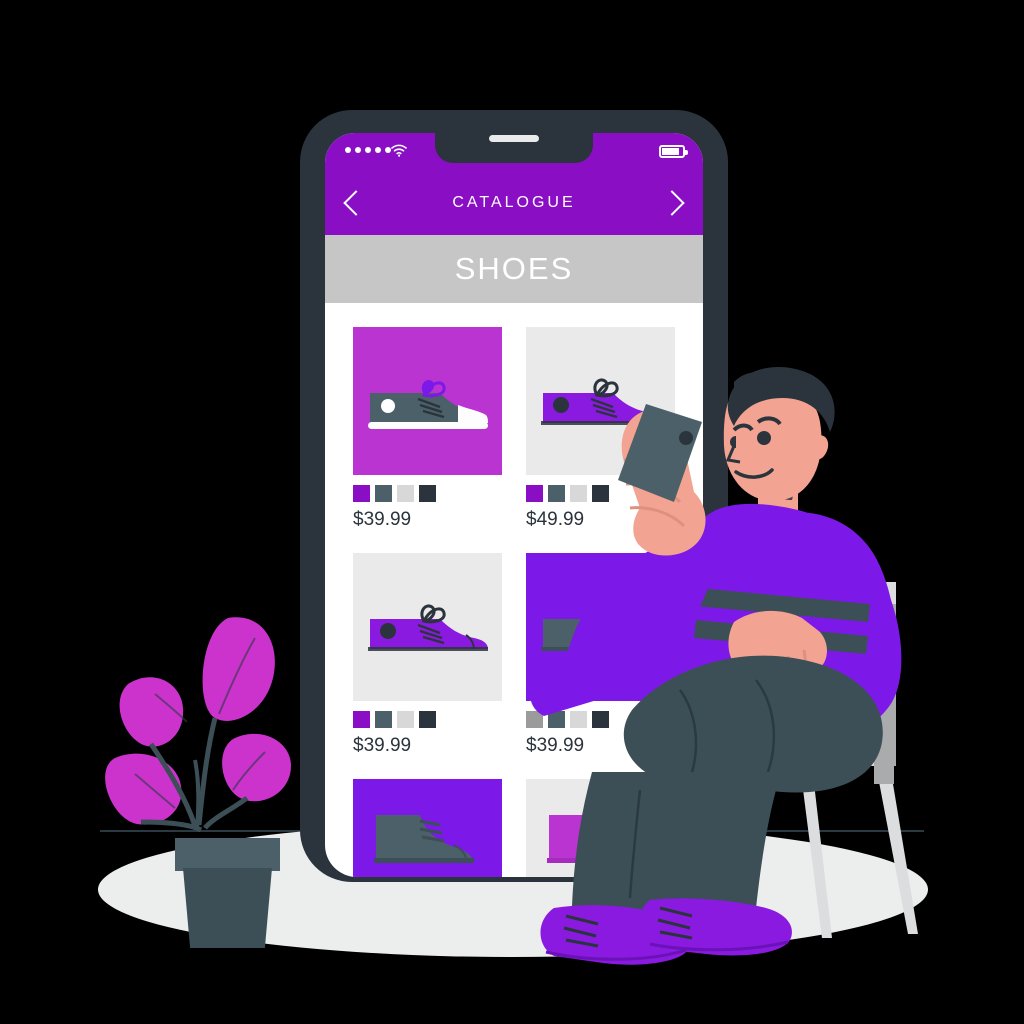 The image size is (1024, 1024). Describe the element at coordinates (673, 151) in the screenshot. I see `battery-icon` at that location.